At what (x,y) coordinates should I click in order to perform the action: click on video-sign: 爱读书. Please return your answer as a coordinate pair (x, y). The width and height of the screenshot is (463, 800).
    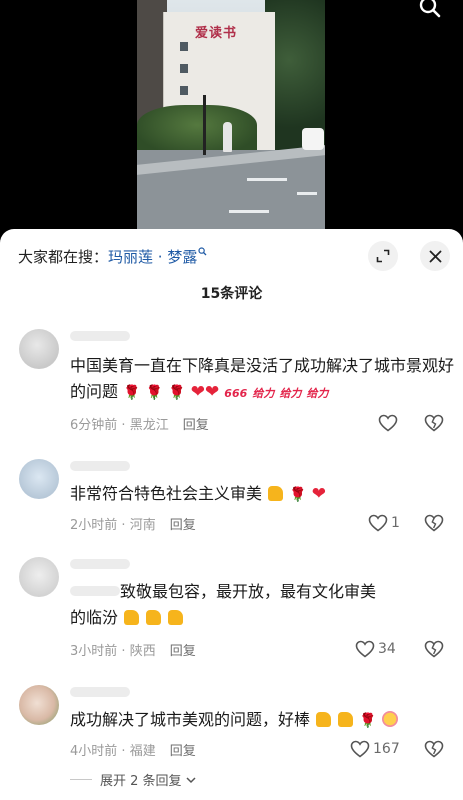
    Looking at the image, I should click on (216, 33).